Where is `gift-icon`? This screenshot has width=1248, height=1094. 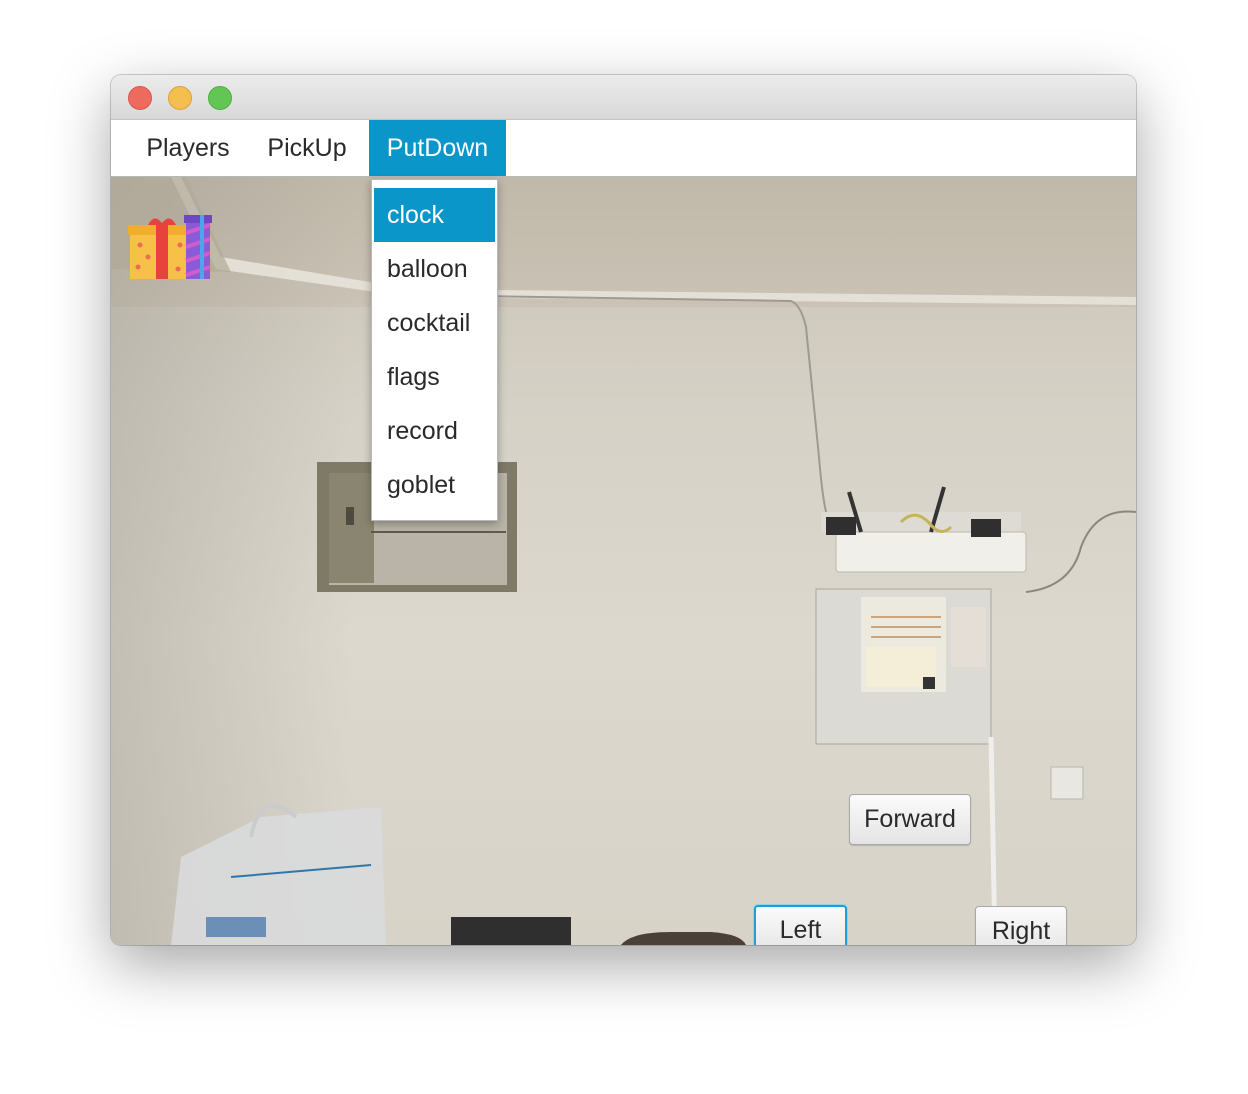
gift-icon is located at coordinates (171, 246).